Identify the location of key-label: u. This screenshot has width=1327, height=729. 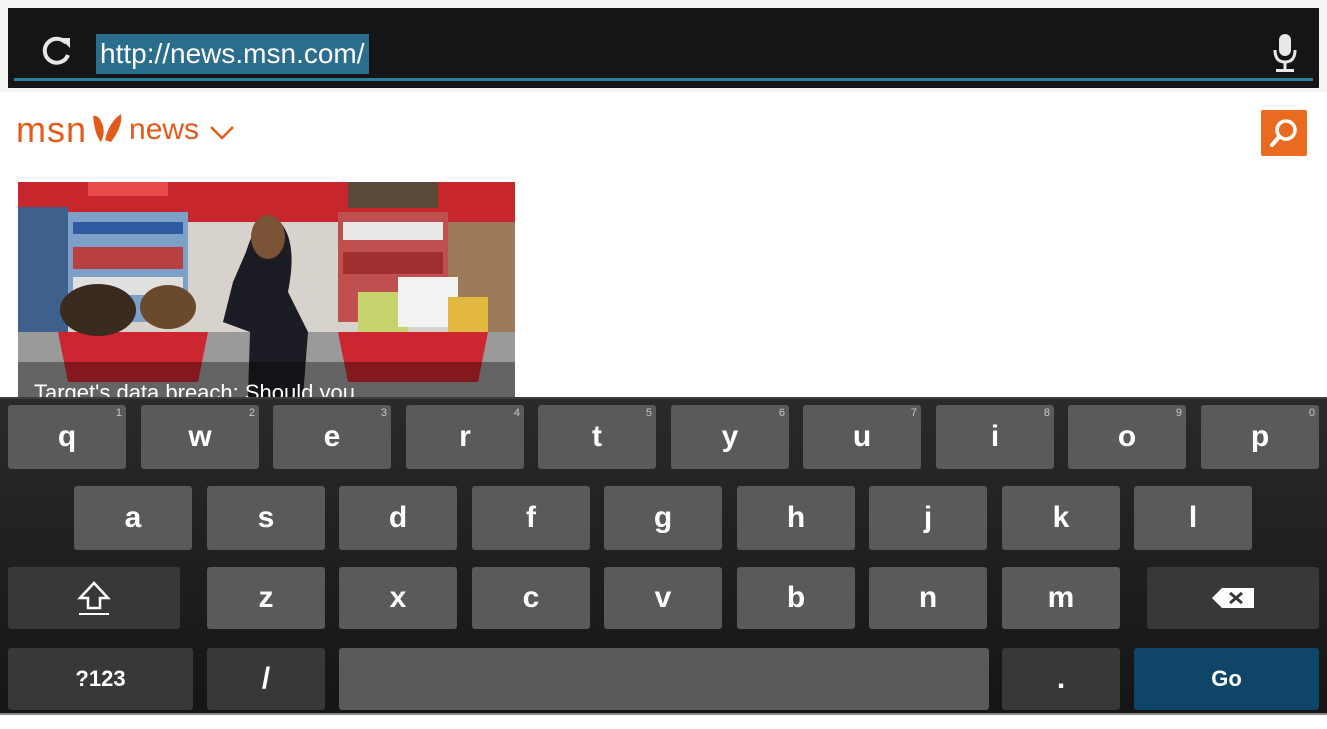
(862, 436).